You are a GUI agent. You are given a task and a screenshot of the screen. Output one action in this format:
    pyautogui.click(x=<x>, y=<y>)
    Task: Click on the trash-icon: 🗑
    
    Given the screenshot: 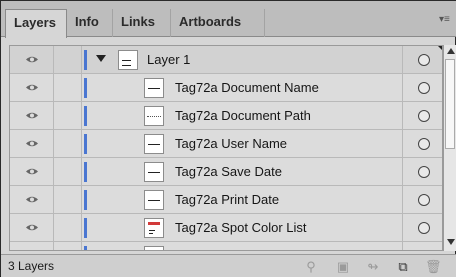 What is the action you would take?
    pyautogui.click(x=433, y=267)
    